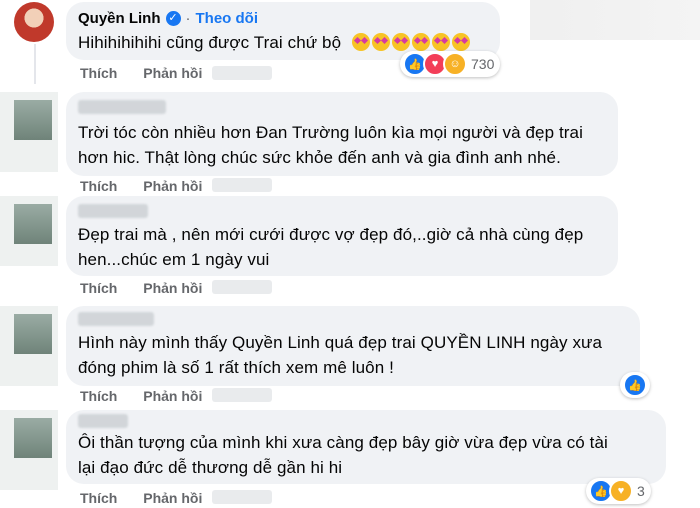 Image resolution: width=700 pixels, height=508 pixels. What do you see at coordinates (35, 64) in the screenshot?
I see `thread-line` at bounding box center [35, 64].